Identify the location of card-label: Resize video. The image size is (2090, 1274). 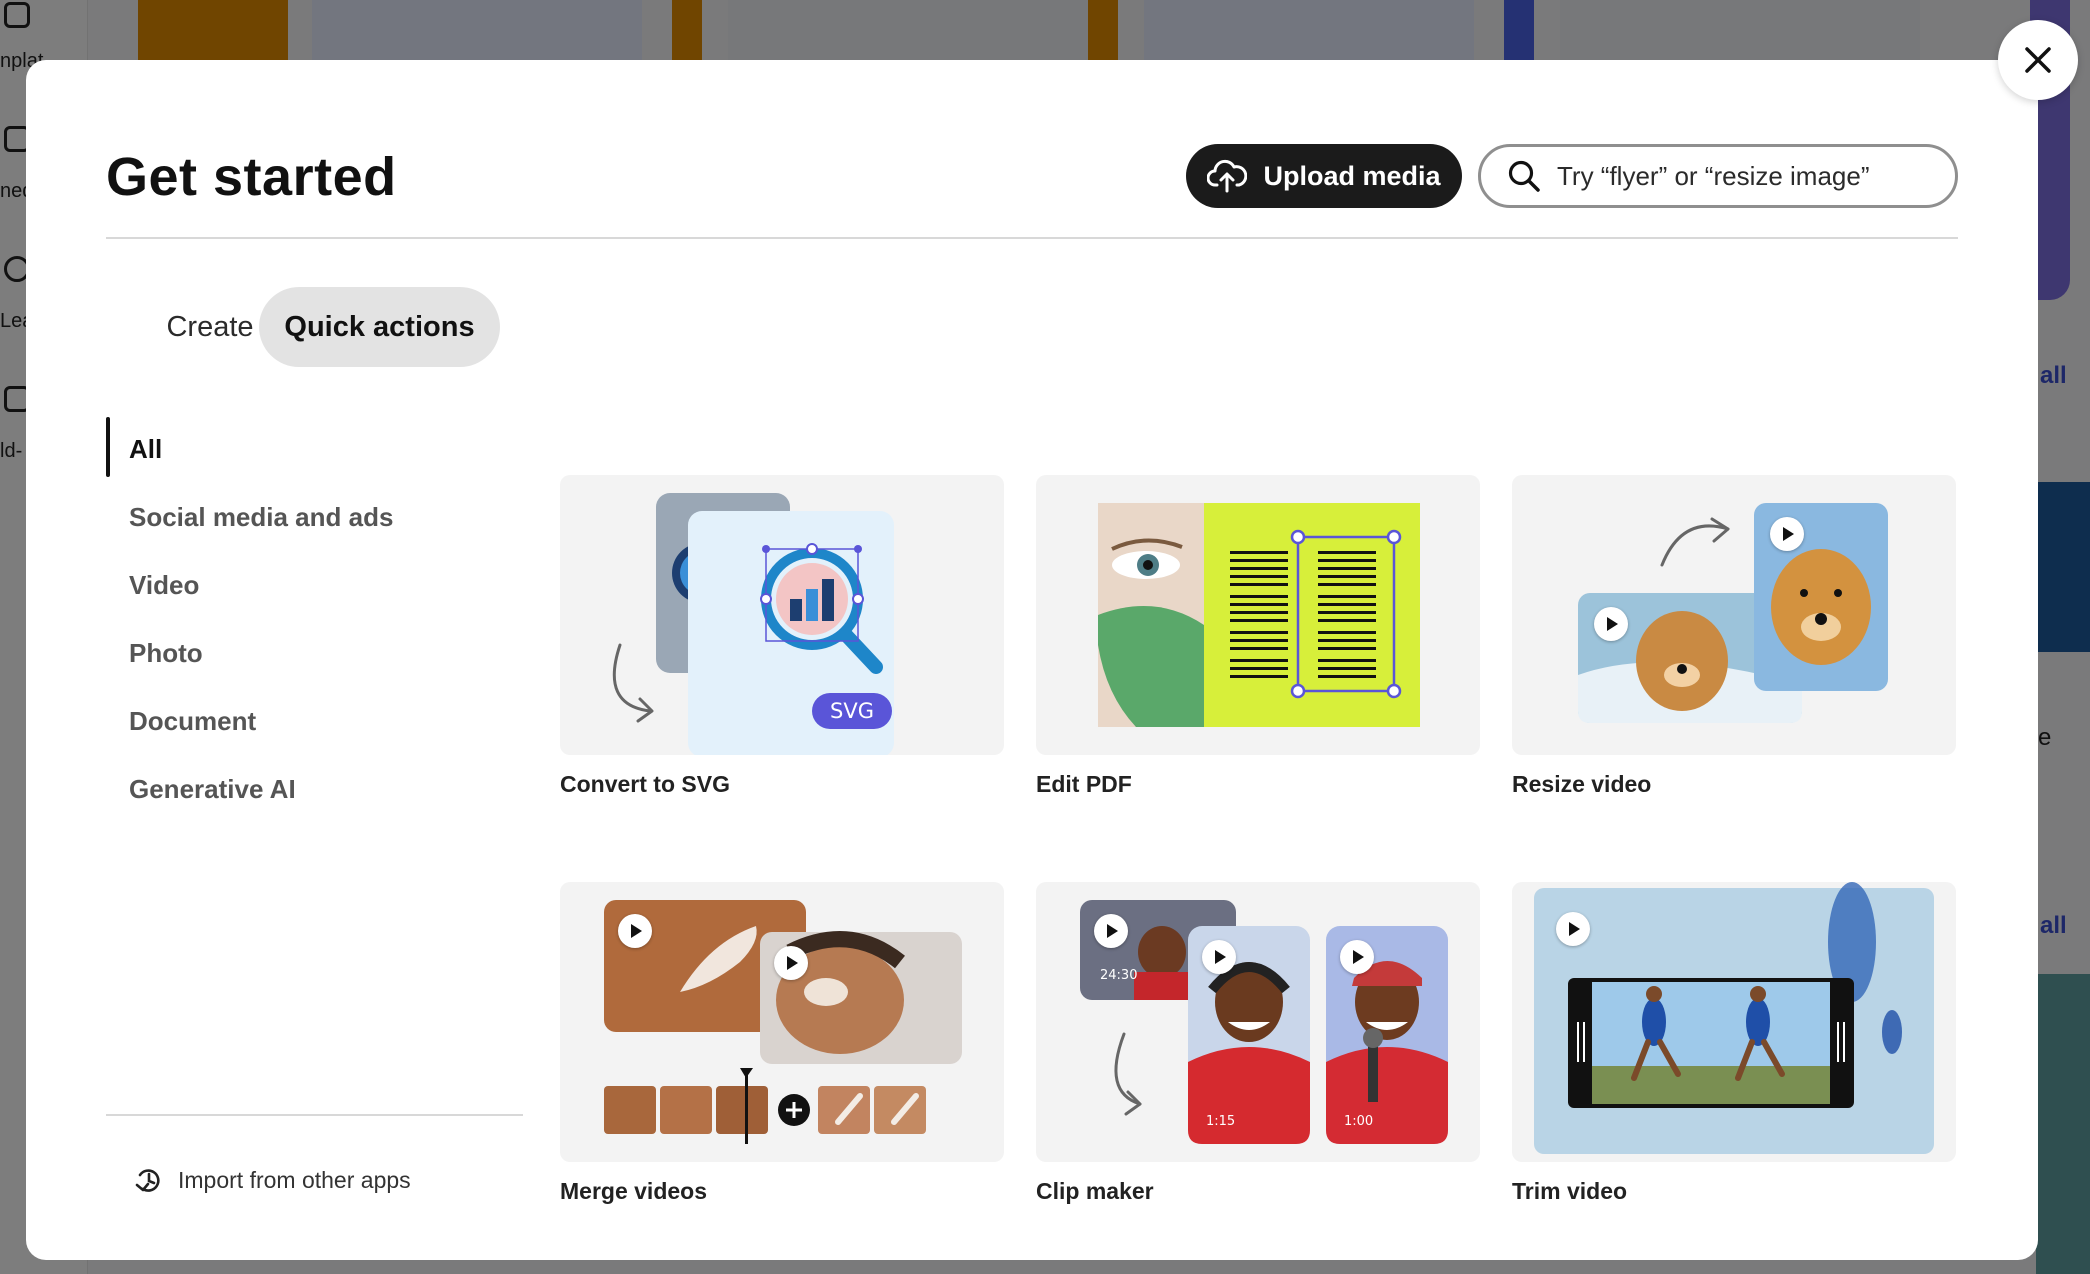
(1582, 784).